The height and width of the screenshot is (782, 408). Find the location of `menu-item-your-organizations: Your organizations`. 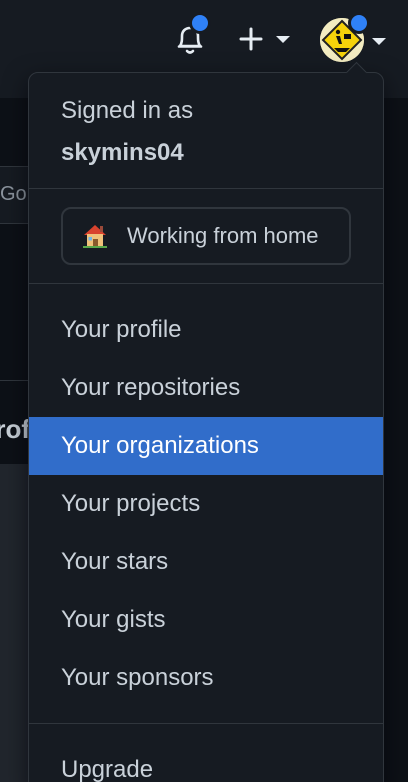

menu-item-your-organizations: Your organizations is located at coordinates (206, 446).